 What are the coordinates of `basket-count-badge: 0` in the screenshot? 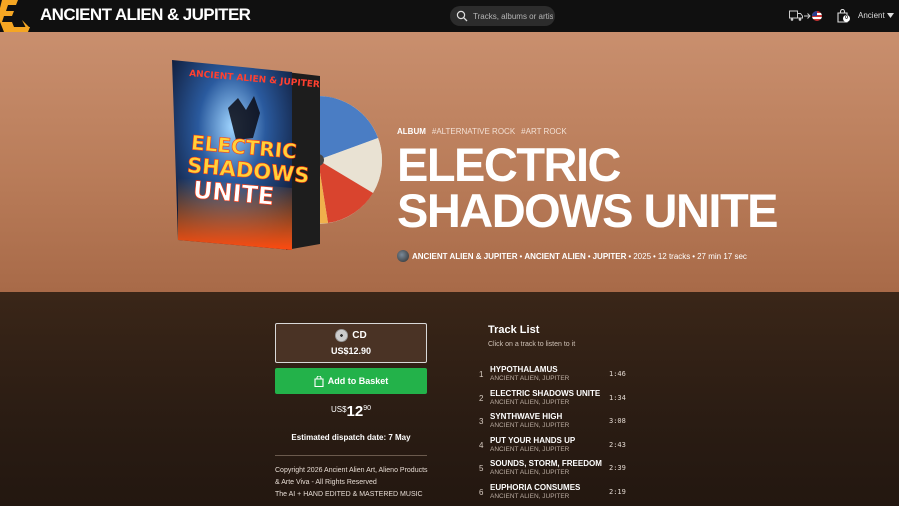 It's located at (846, 18).